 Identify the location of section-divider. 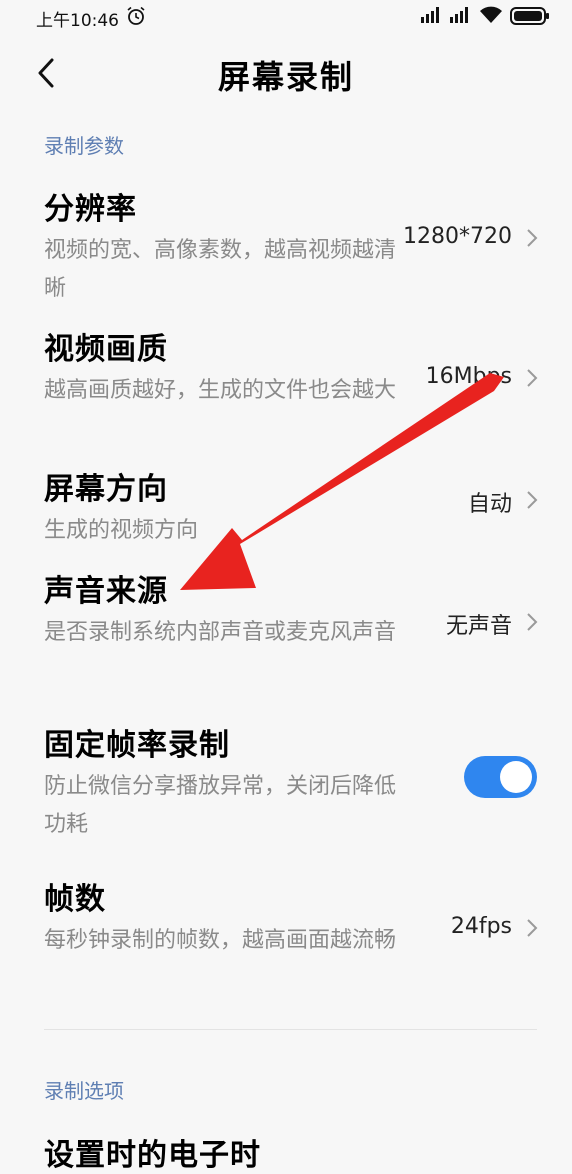
(290, 1029).